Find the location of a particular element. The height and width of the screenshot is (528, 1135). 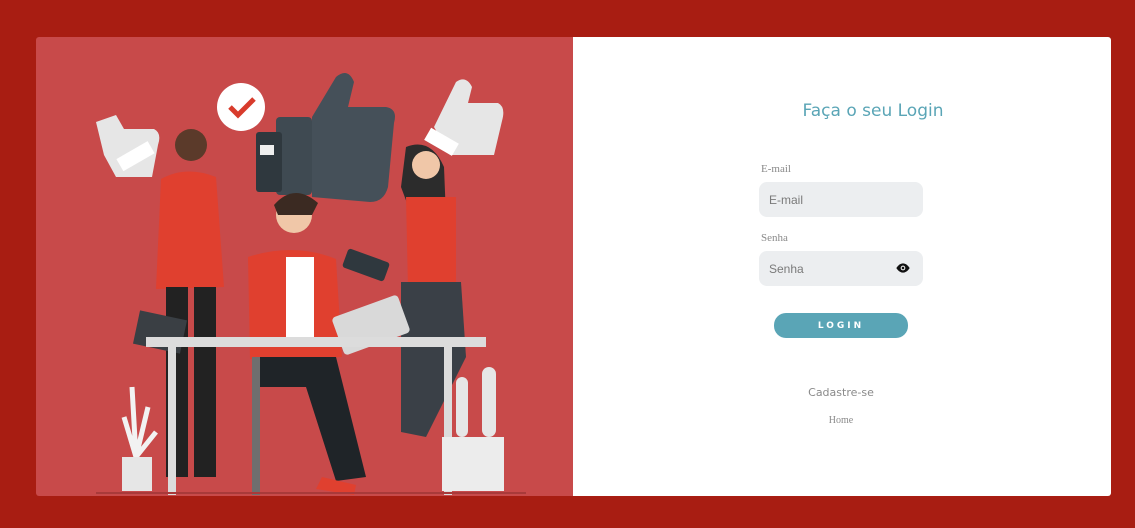

eye-icon is located at coordinates (903, 268).